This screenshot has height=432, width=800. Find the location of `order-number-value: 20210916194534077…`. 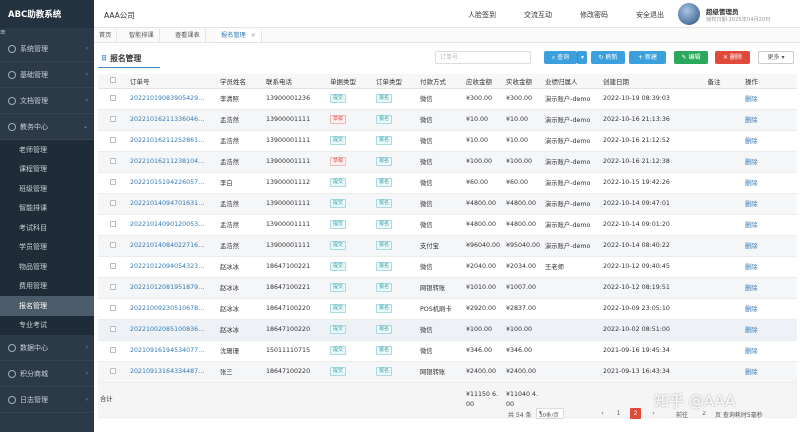

order-number-value: 20210916194534077… is located at coordinates (167, 350).